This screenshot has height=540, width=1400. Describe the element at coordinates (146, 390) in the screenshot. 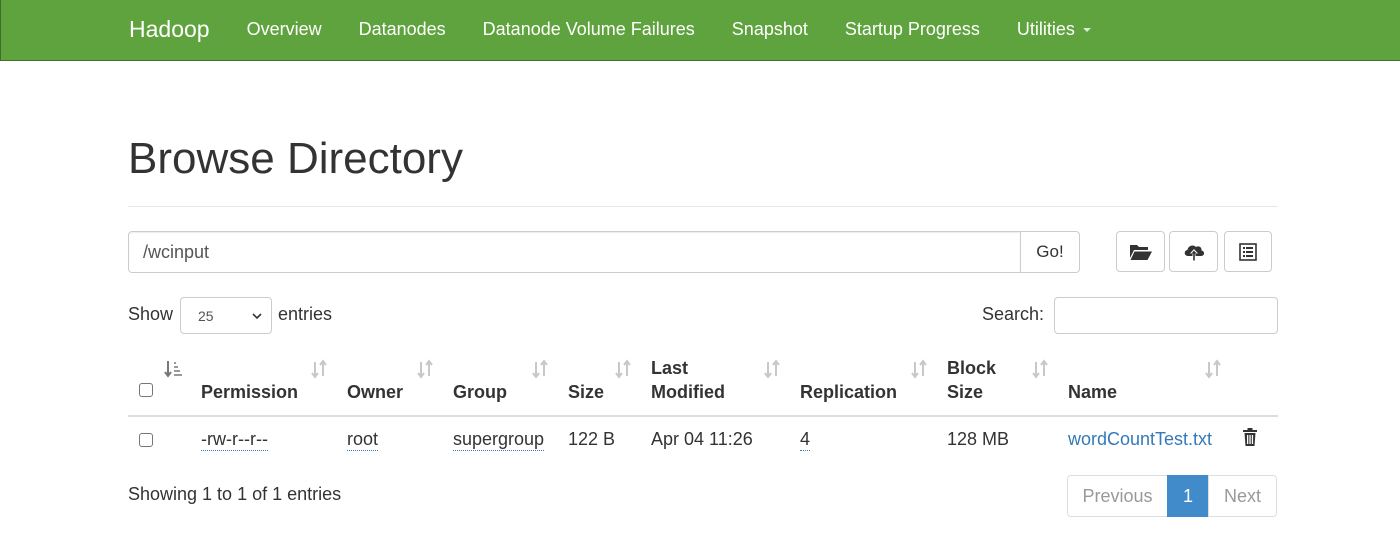

I see `select-all-checkbox` at that location.